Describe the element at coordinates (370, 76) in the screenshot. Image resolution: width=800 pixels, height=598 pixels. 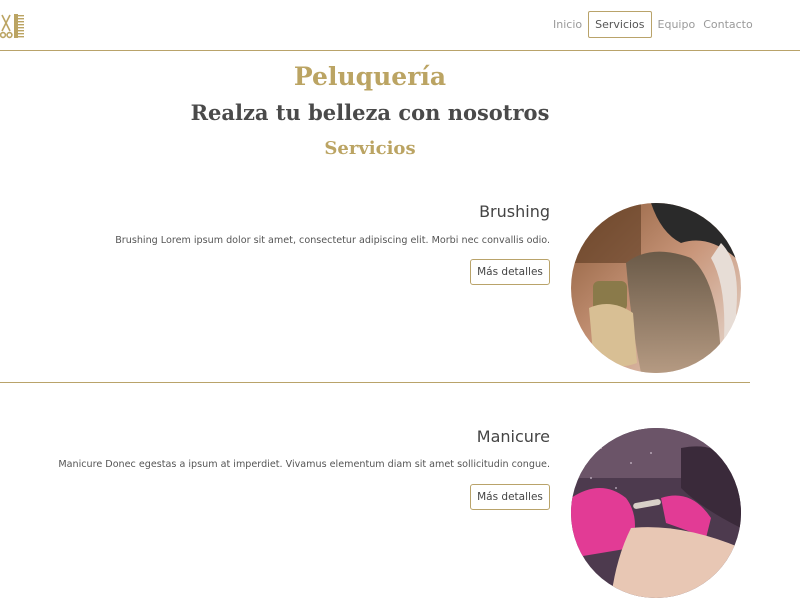
I see `page-title: Peluquería` at that location.